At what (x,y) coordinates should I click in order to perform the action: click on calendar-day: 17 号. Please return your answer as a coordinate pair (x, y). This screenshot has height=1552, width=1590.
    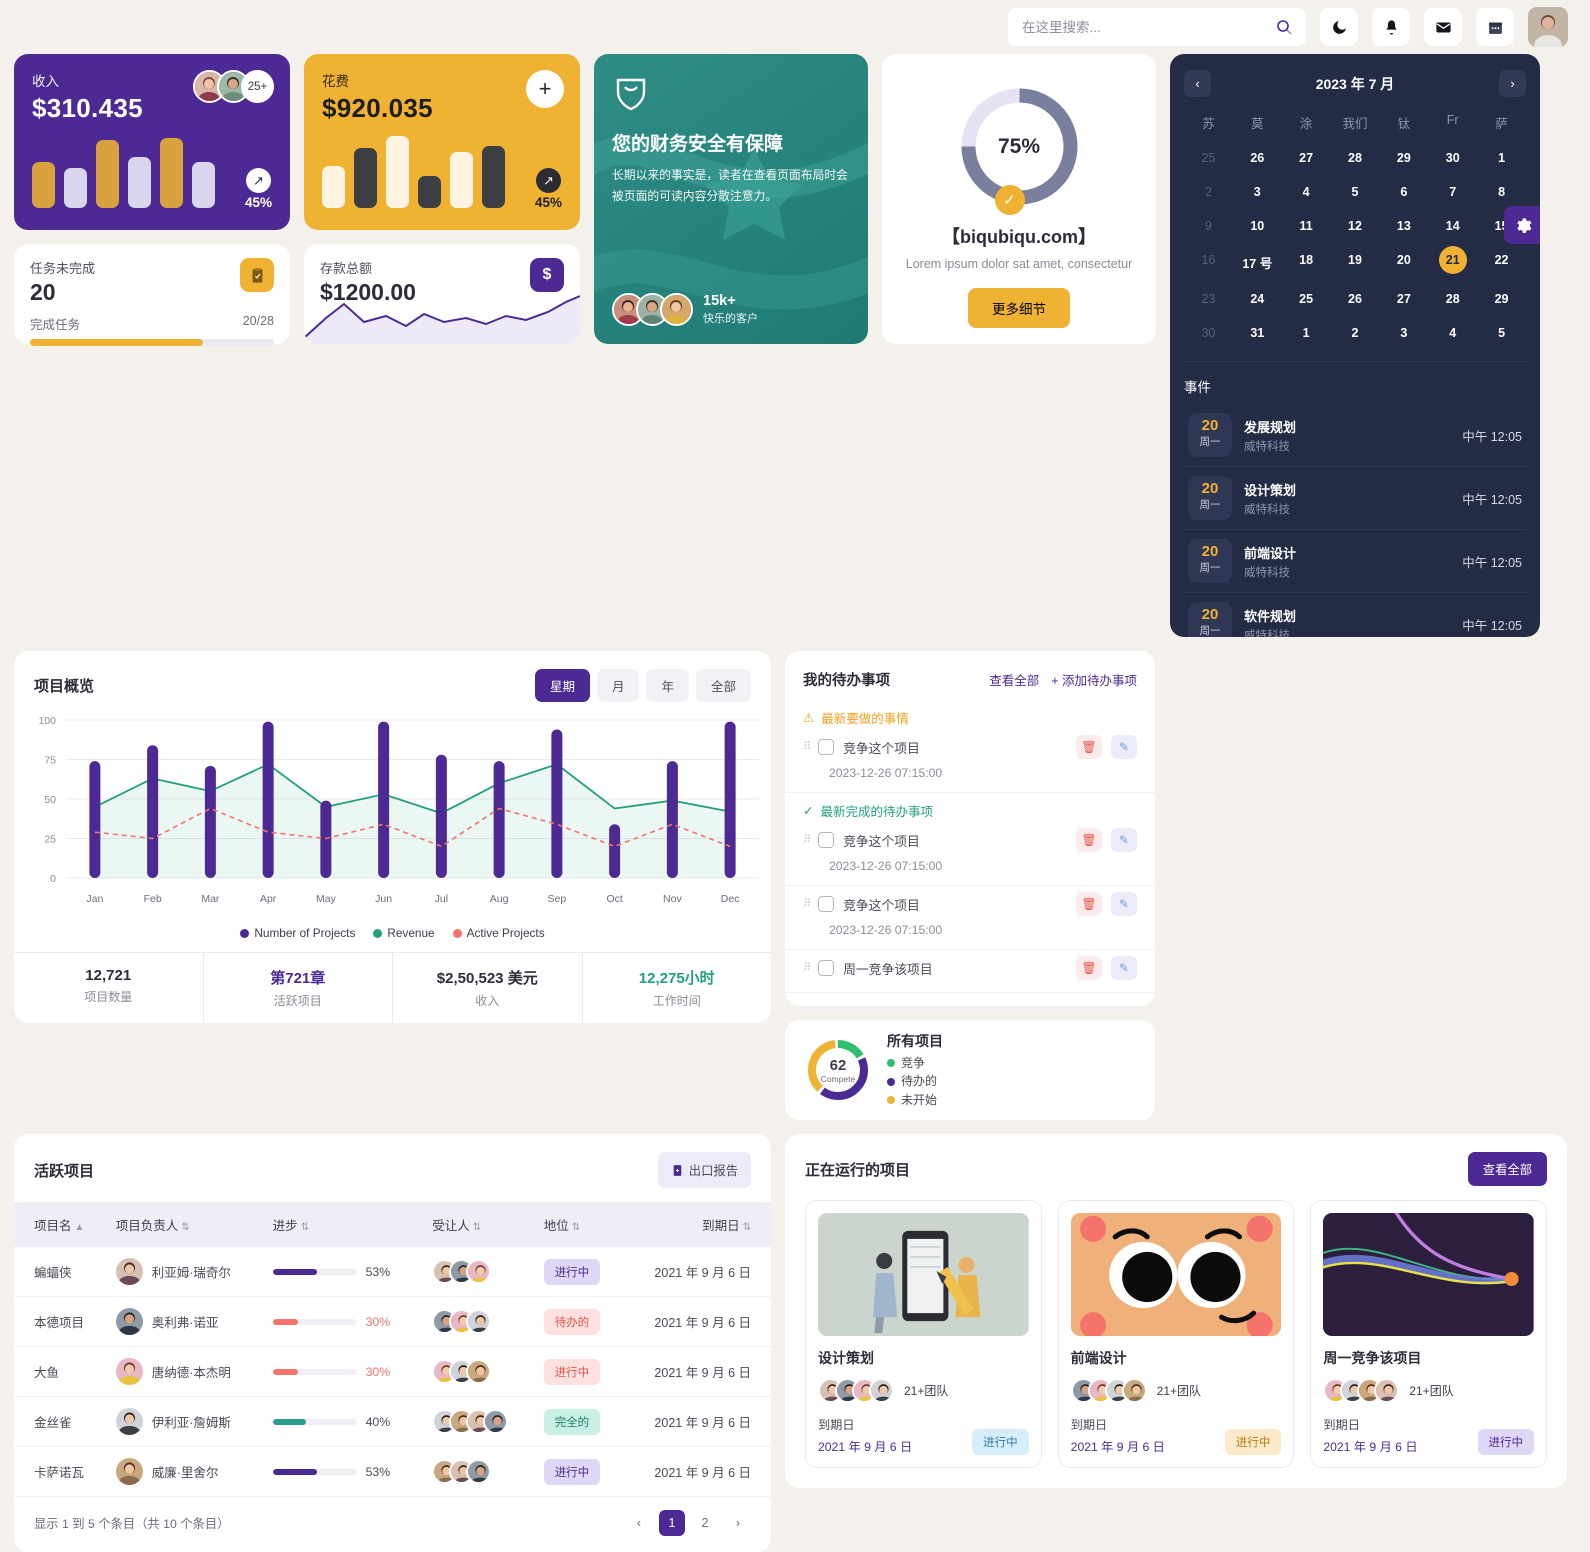
    Looking at the image, I should click on (1257, 262).